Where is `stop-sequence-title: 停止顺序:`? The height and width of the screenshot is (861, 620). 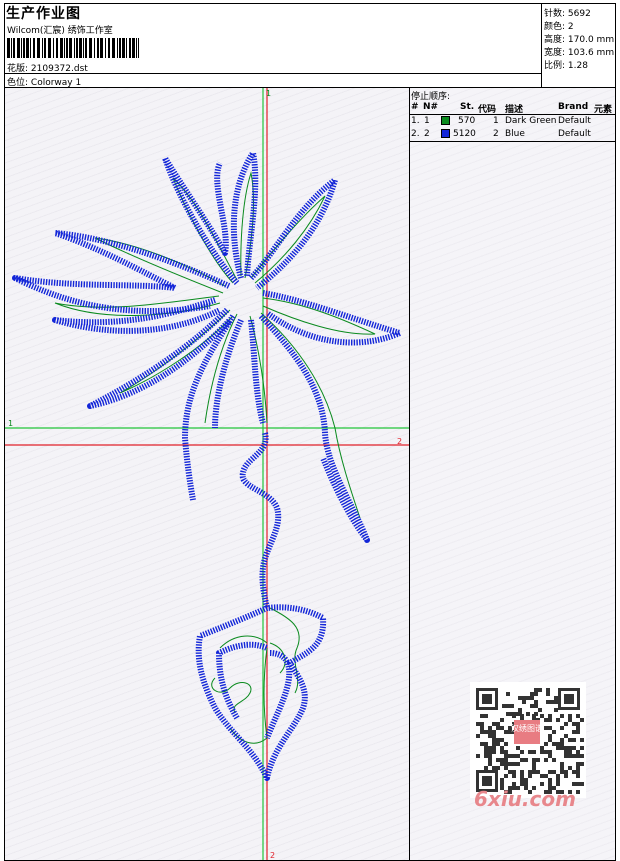 stop-sequence-title: 停止顺序: is located at coordinates (431, 97).